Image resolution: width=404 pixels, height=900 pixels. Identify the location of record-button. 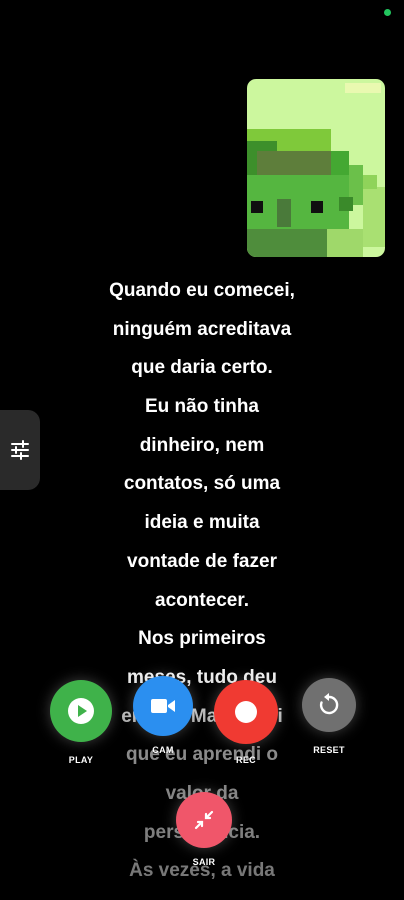
(246, 712).